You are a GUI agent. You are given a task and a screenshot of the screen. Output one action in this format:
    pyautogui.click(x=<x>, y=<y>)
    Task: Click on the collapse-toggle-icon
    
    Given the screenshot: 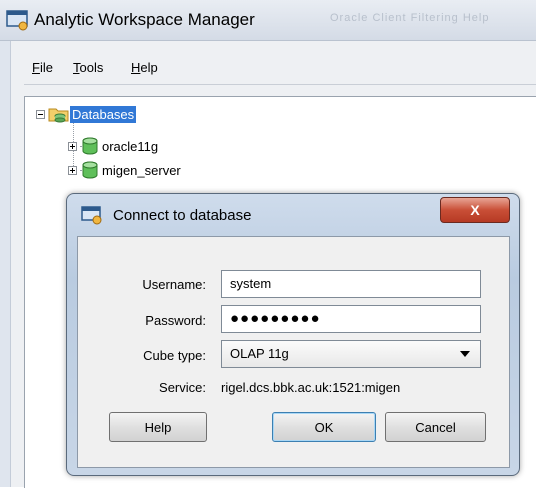 What is the action you would take?
    pyautogui.click(x=40, y=114)
    